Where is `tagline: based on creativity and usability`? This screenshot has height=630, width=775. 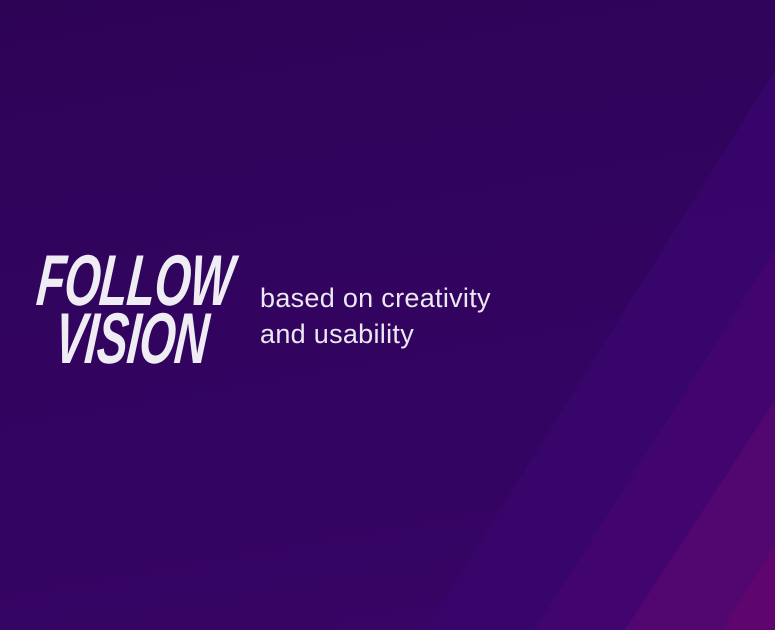
tagline: based on creativity and usability is located at coordinates (375, 316).